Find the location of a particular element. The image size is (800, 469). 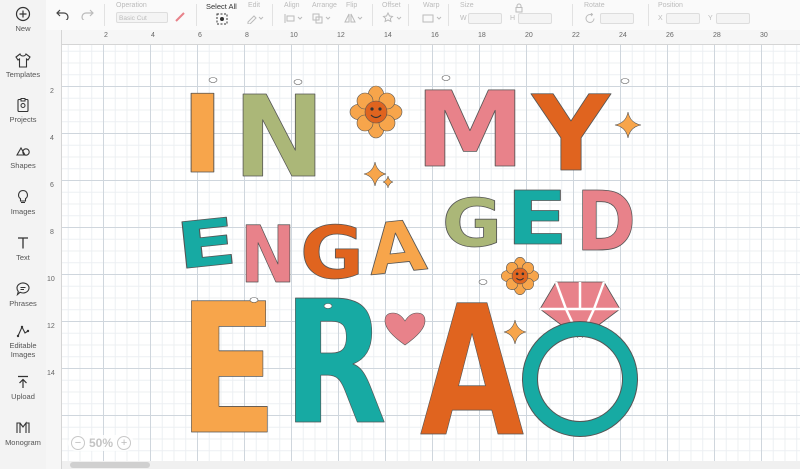

rotate-icon is located at coordinates (590, 18).